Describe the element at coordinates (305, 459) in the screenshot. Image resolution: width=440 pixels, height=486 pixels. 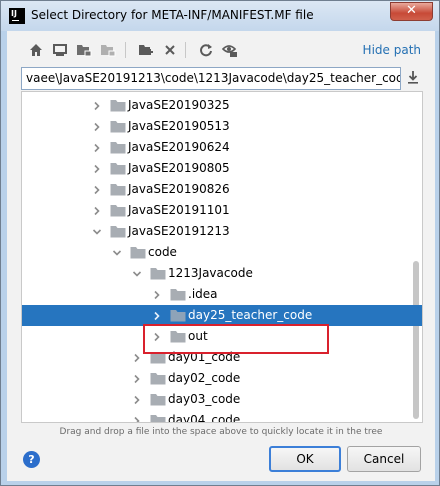
I see `ok-button: OK` at that location.